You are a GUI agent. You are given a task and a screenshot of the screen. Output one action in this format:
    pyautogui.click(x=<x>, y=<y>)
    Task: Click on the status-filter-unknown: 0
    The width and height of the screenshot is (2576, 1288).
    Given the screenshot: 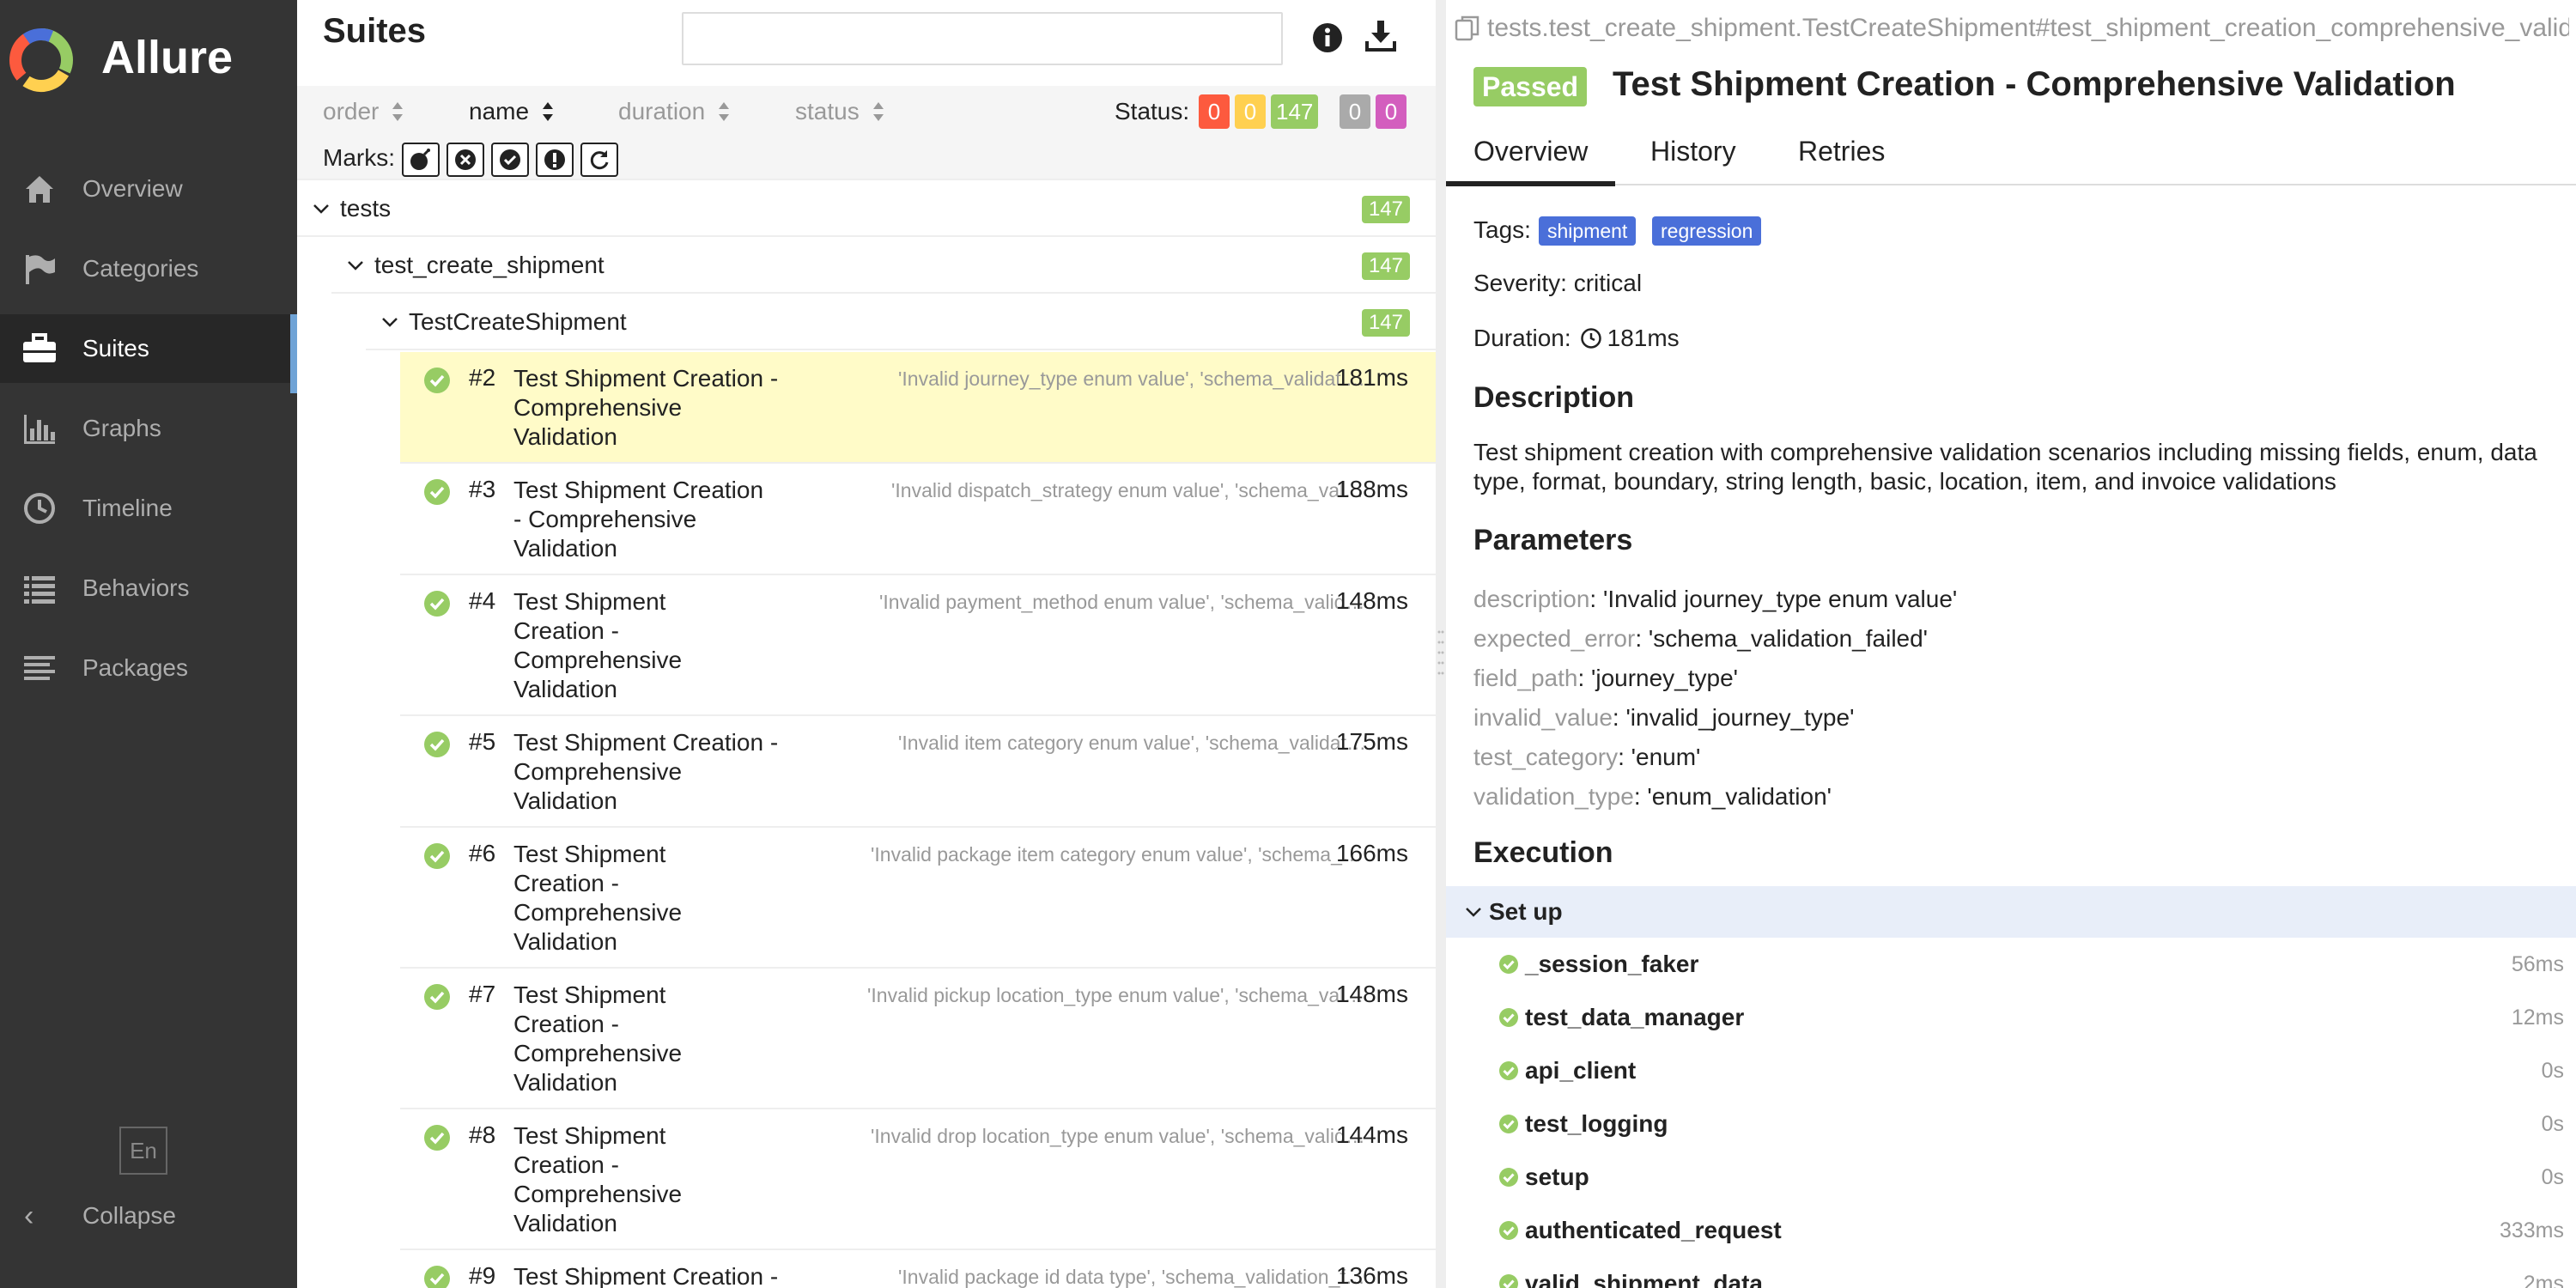 What is the action you would take?
    pyautogui.click(x=1391, y=112)
    